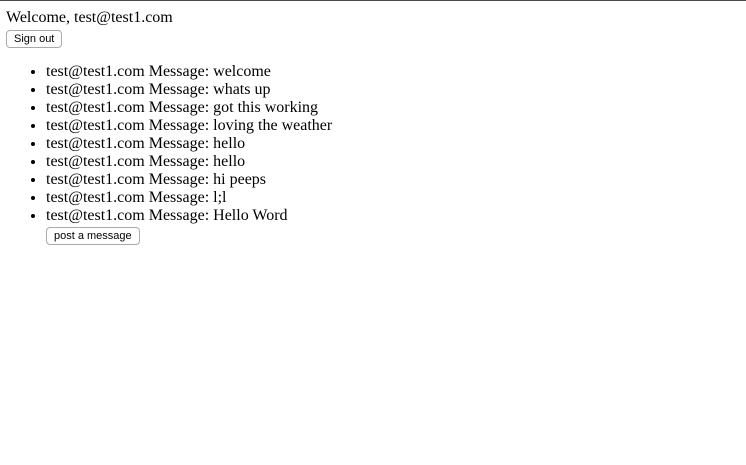  What do you see at coordinates (396, 90) in the screenshot?
I see `message-item: test@test1.com Message: whats up` at bounding box center [396, 90].